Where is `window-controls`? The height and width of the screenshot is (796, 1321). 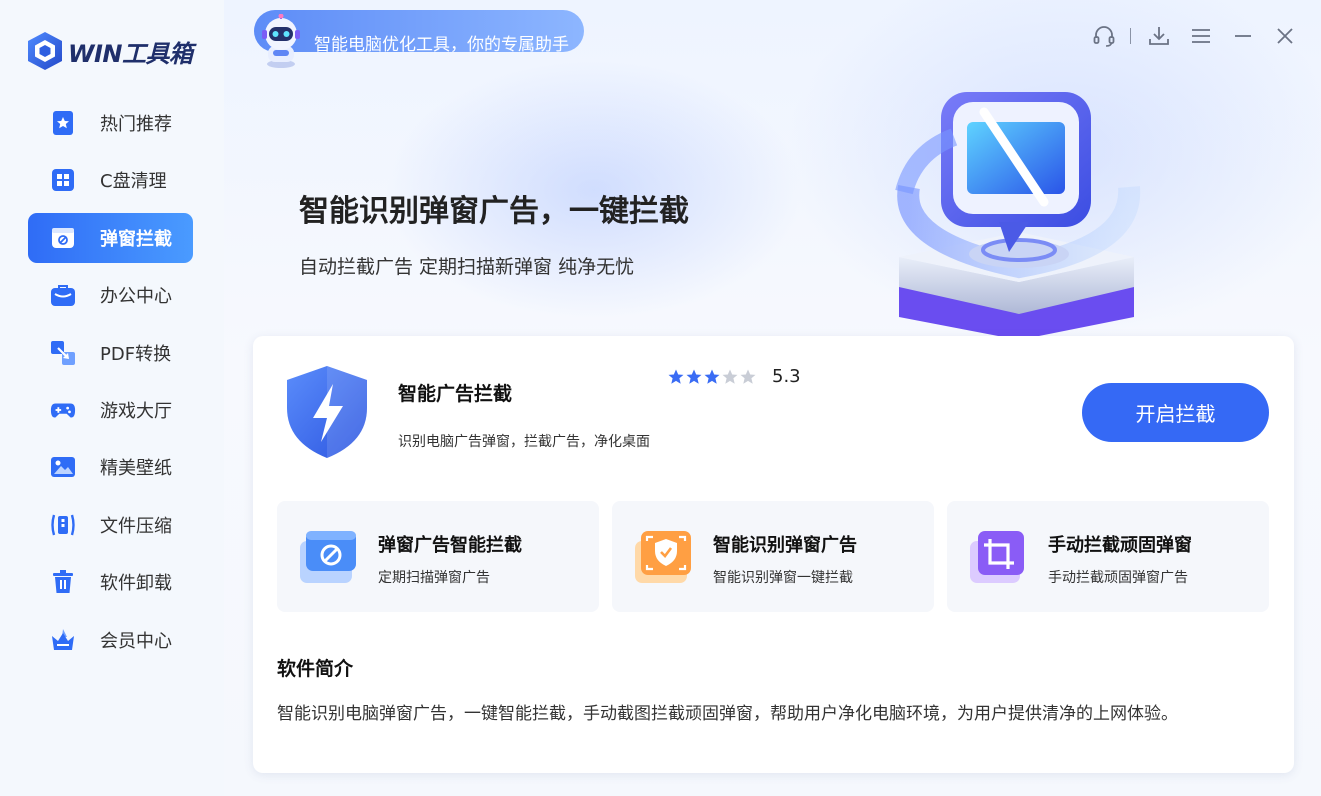 window-controls is located at coordinates (1187, 36).